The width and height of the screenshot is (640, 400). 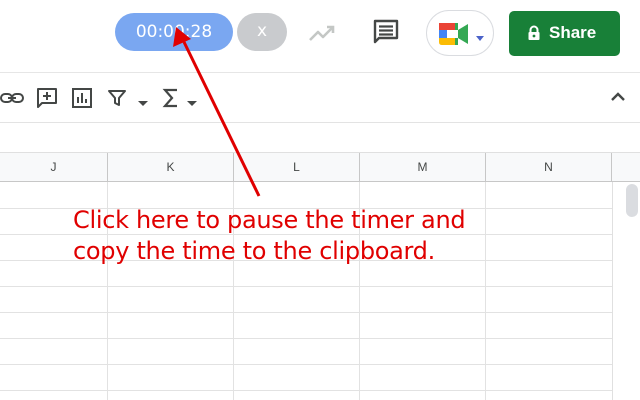 What do you see at coordinates (480, 39) in the screenshot?
I see `chevron-down-icon` at bounding box center [480, 39].